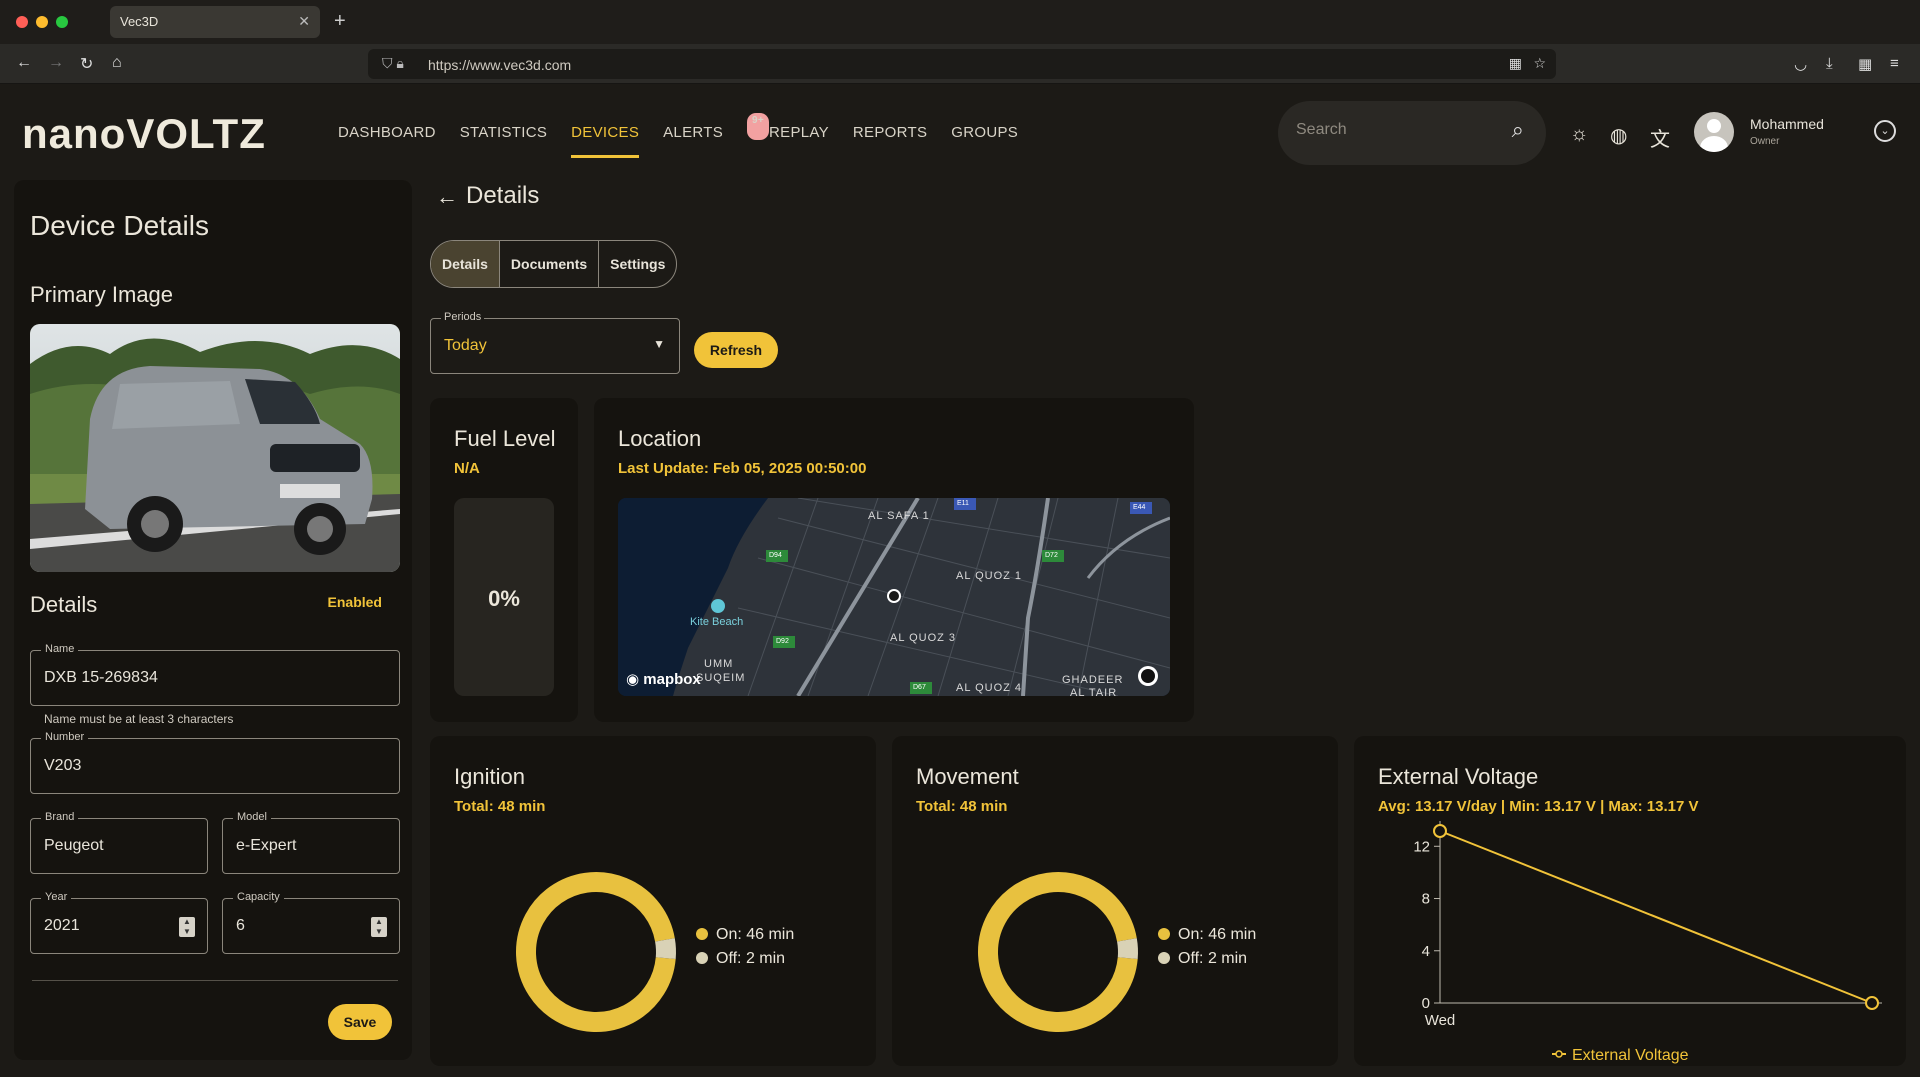 The width and height of the screenshot is (1920, 1077). I want to click on palette-icon: ◍, so click(1618, 135).